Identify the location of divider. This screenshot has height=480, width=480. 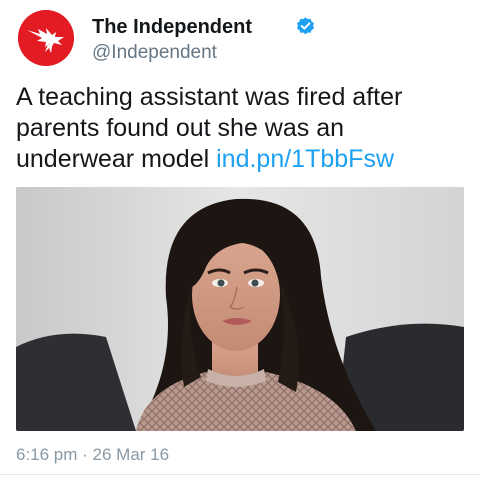
(240, 474).